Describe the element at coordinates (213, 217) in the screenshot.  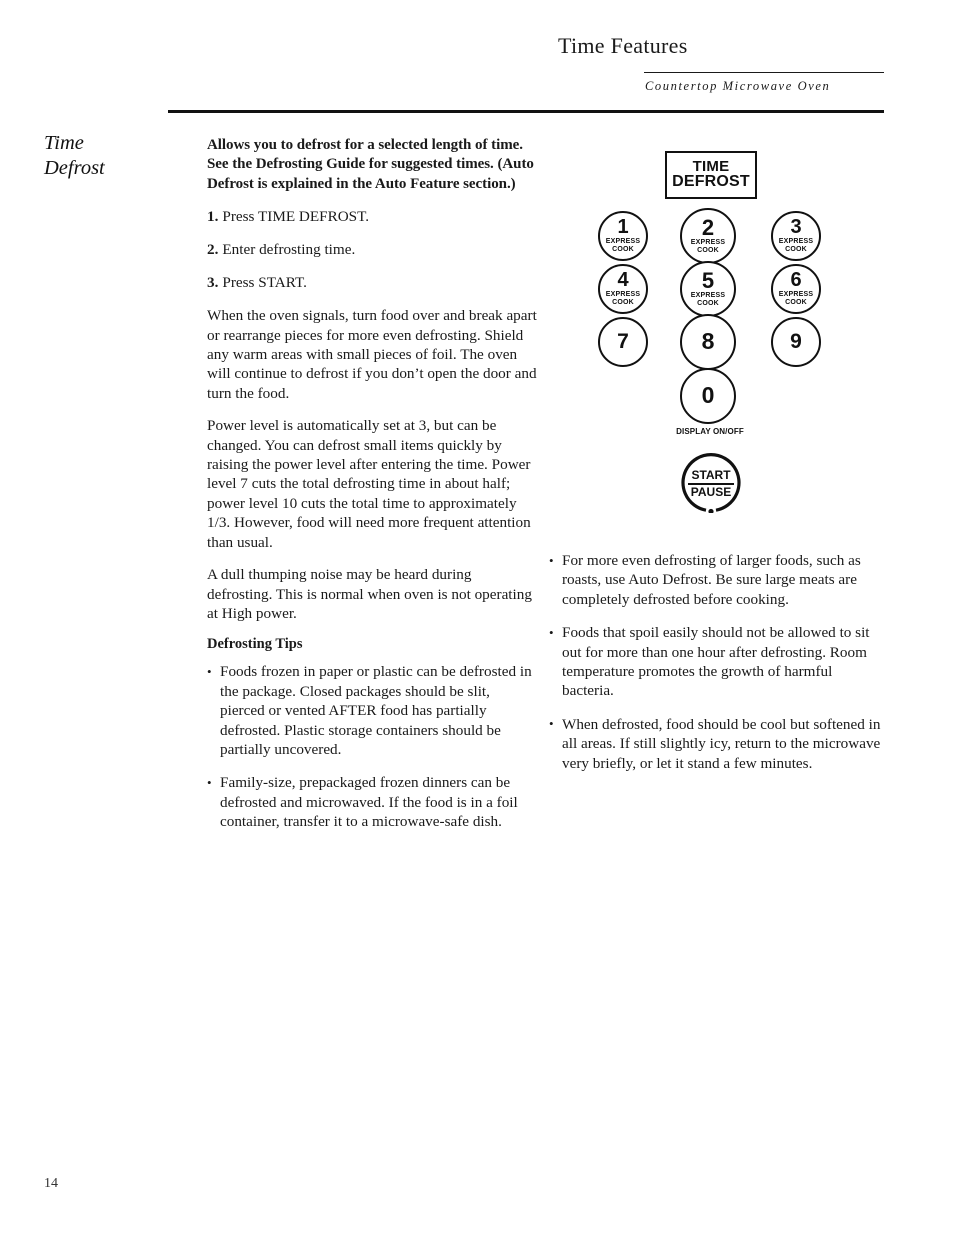
I see `step-1-number: 1.` at that location.